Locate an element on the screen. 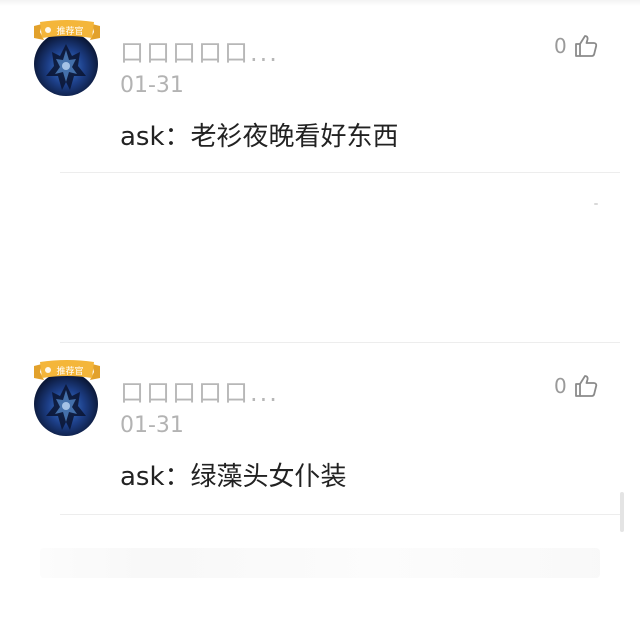 This screenshot has height=640, width=640. loading-placeholder is located at coordinates (320, 563).